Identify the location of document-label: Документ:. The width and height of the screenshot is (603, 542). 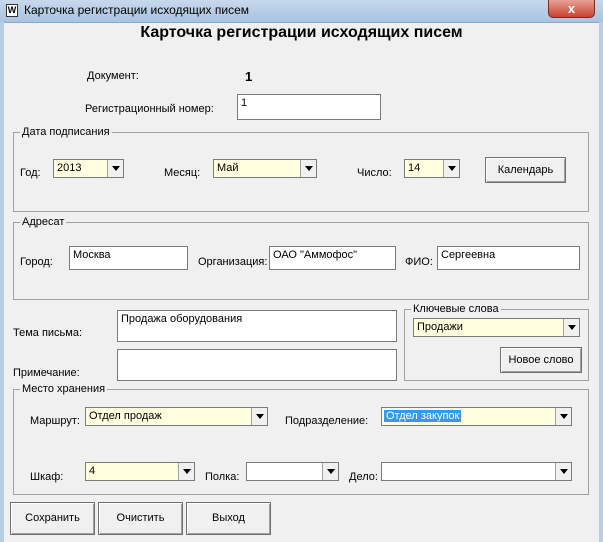
(113, 76).